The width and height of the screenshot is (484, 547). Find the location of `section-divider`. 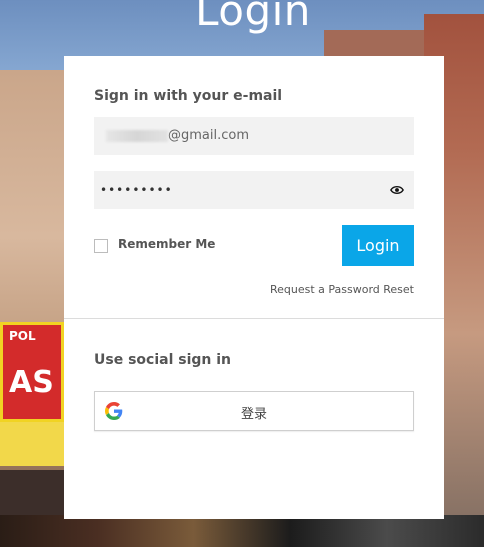

section-divider is located at coordinates (254, 318).